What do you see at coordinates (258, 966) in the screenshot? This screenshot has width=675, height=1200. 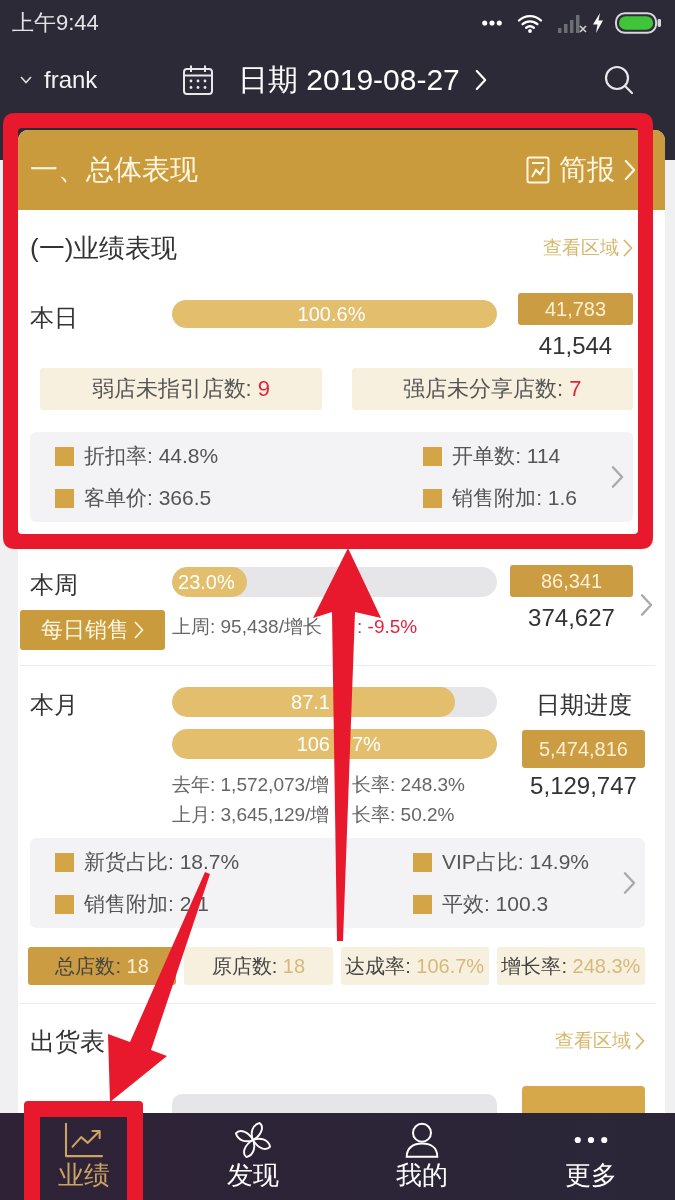 I see `summary-chip: 原店数: 18` at bounding box center [258, 966].